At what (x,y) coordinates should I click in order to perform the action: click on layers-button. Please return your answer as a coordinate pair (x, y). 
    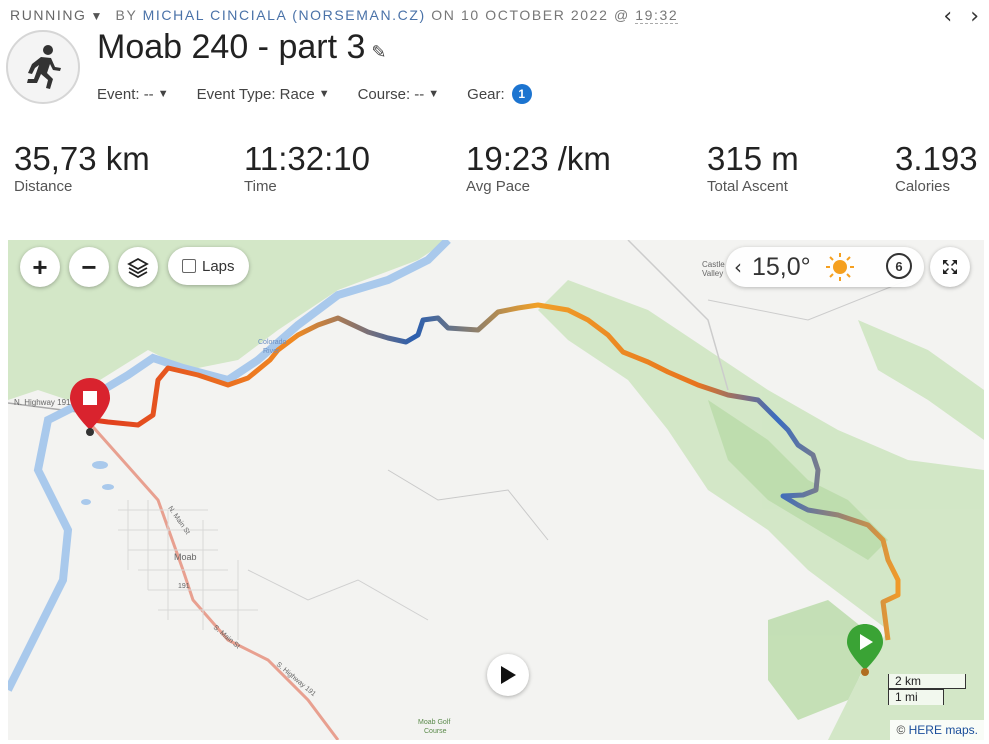
    Looking at the image, I should click on (138, 267).